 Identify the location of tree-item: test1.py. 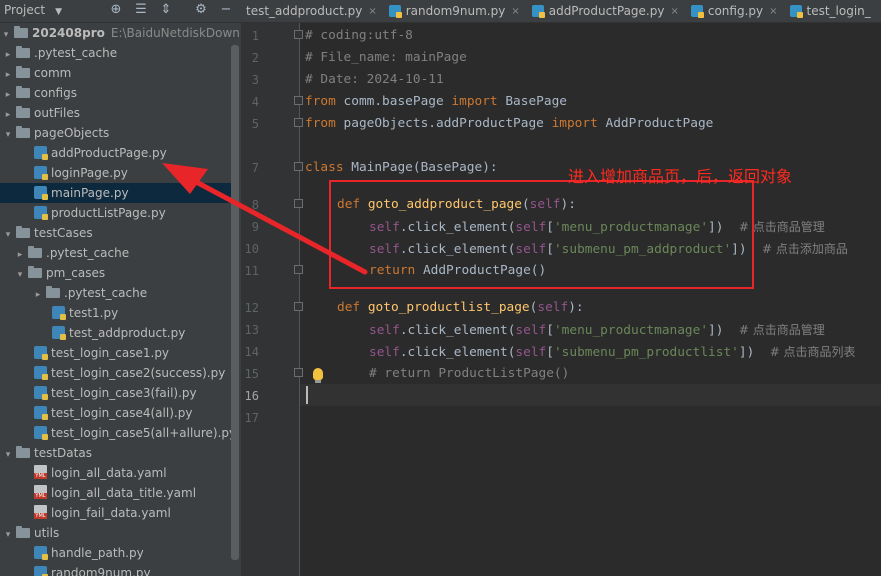
(115, 313).